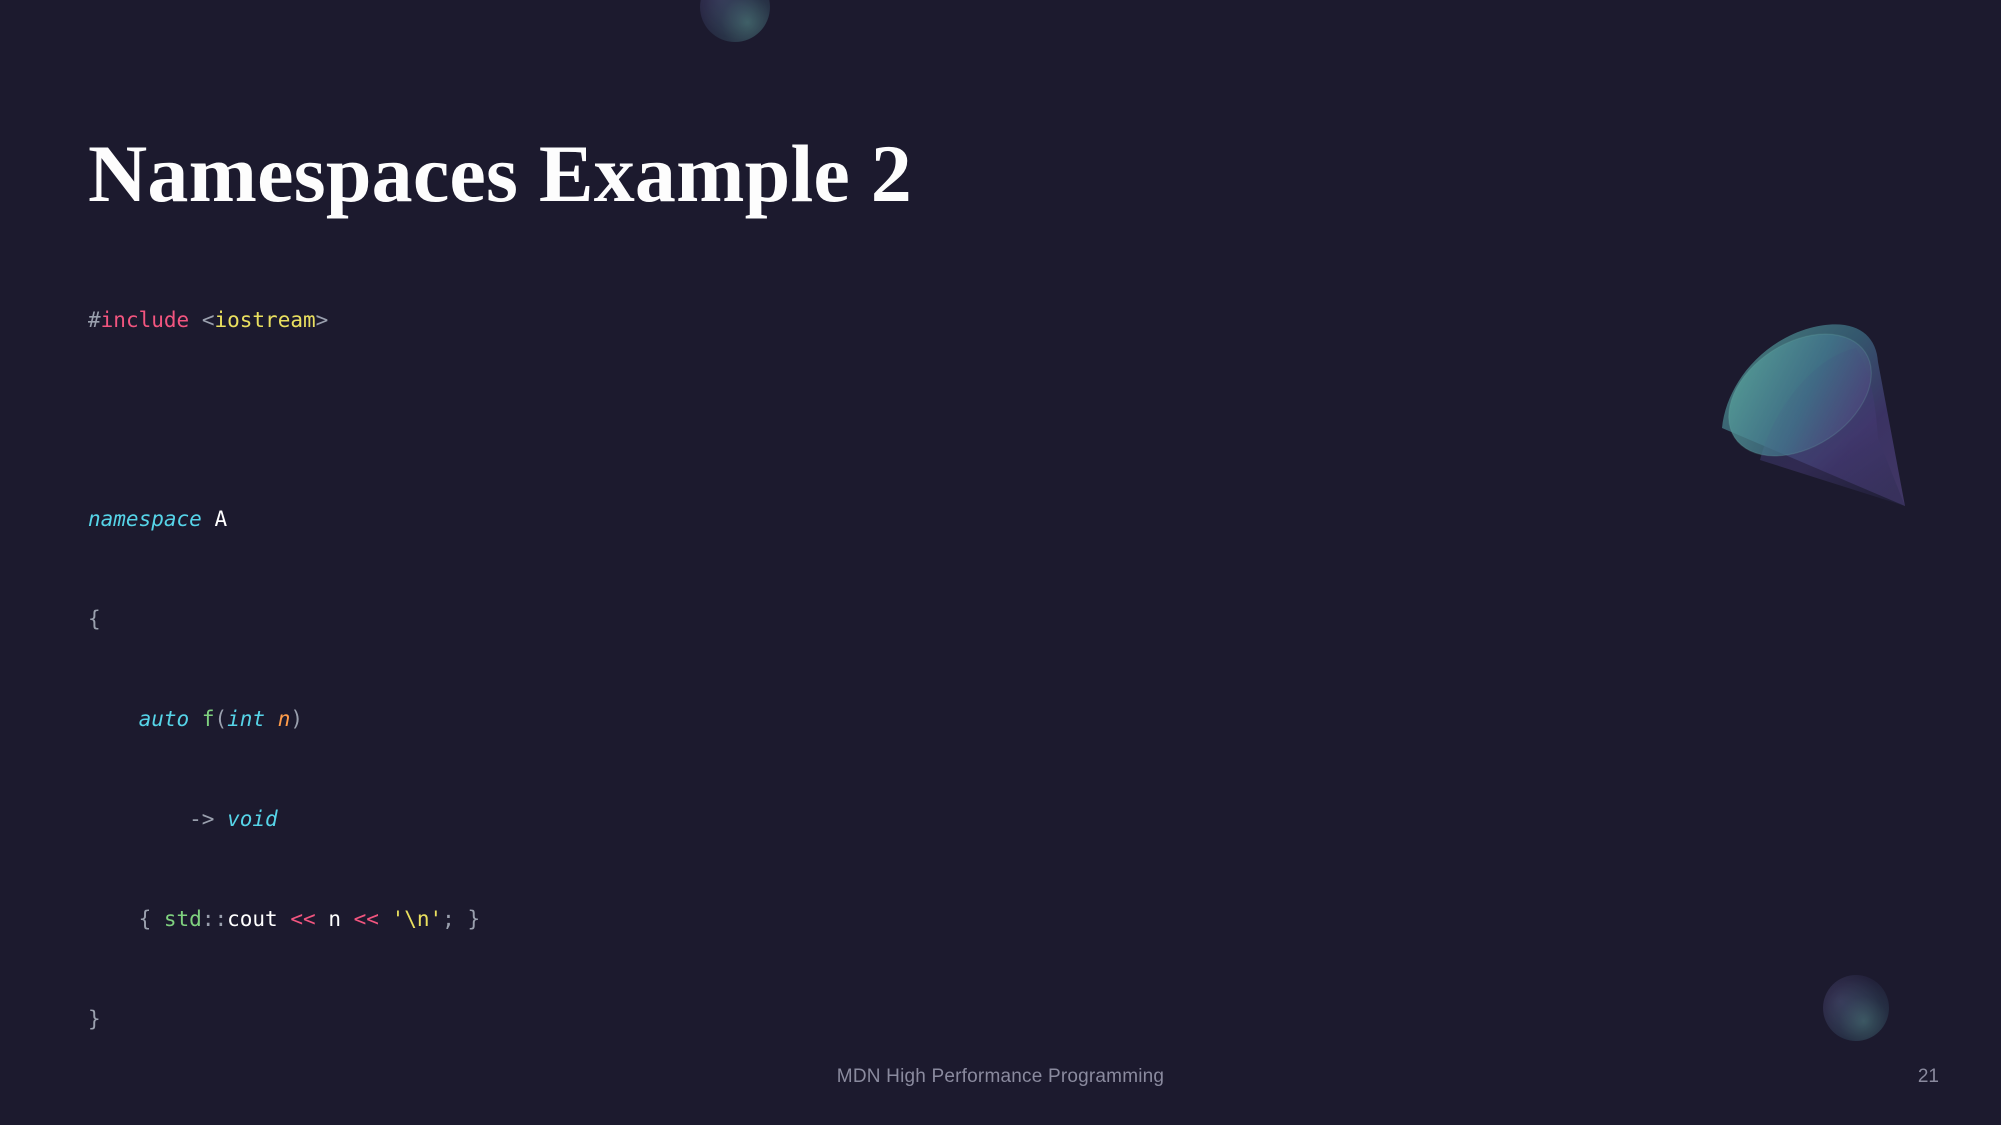 Image resolution: width=2001 pixels, height=1125 pixels. Describe the element at coordinates (1000, 1076) in the screenshot. I see `footer-text: MDN High Performance Programming` at that location.